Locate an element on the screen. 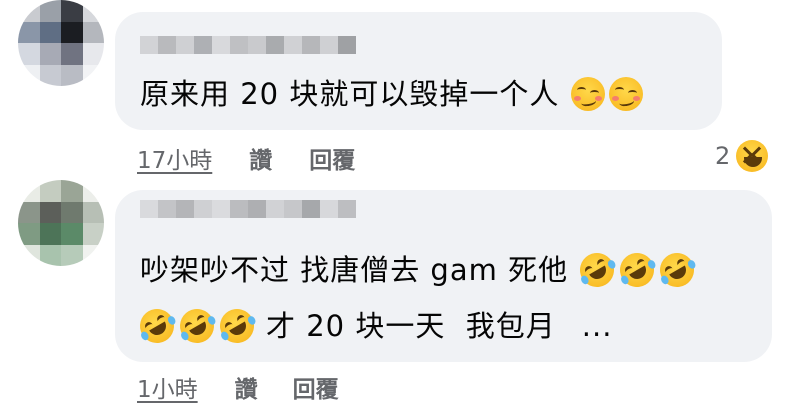 The image size is (800, 418). comment-body: 原来用 20 块就可以毁掉一个人 is located at coordinates (350, 94).